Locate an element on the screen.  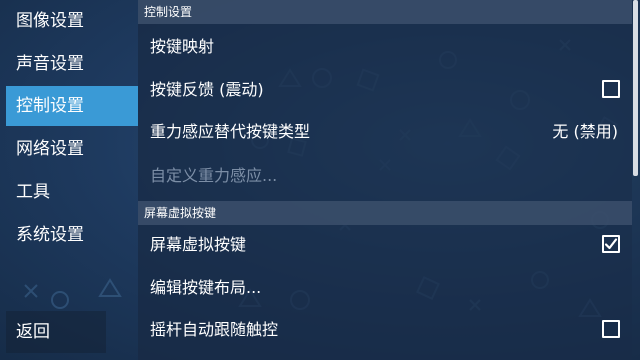
panel-scrollbar is located at coordinates (636, 180).